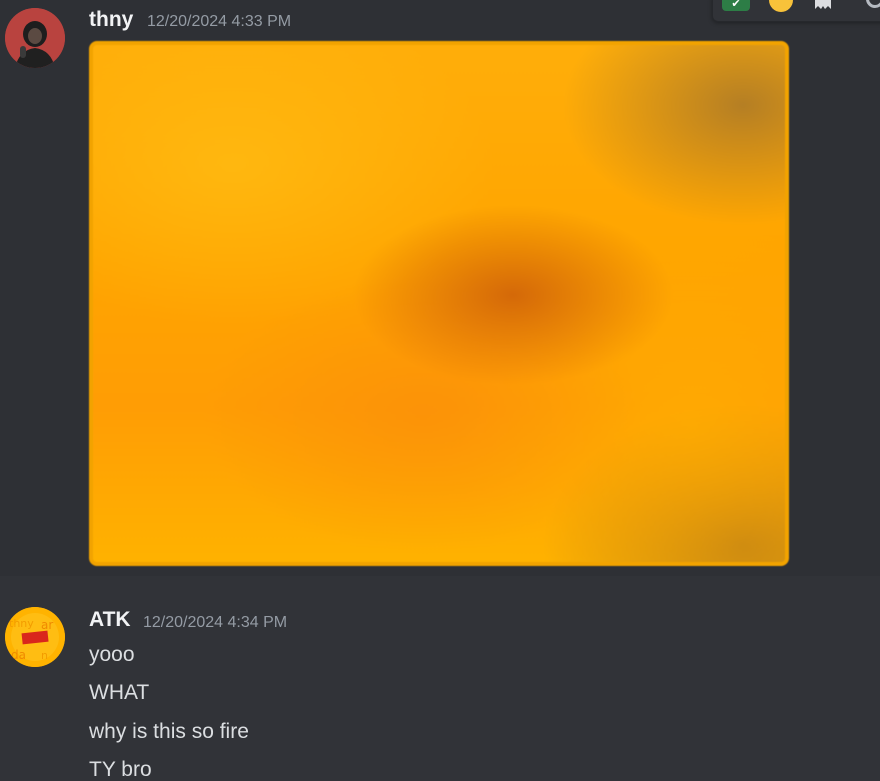 Image resolution: width=880 pixels, height=781 pixels. Describe the element at coordinates (823, 7) in the screenshot. I see `ghost-reaction-icon` at that location.